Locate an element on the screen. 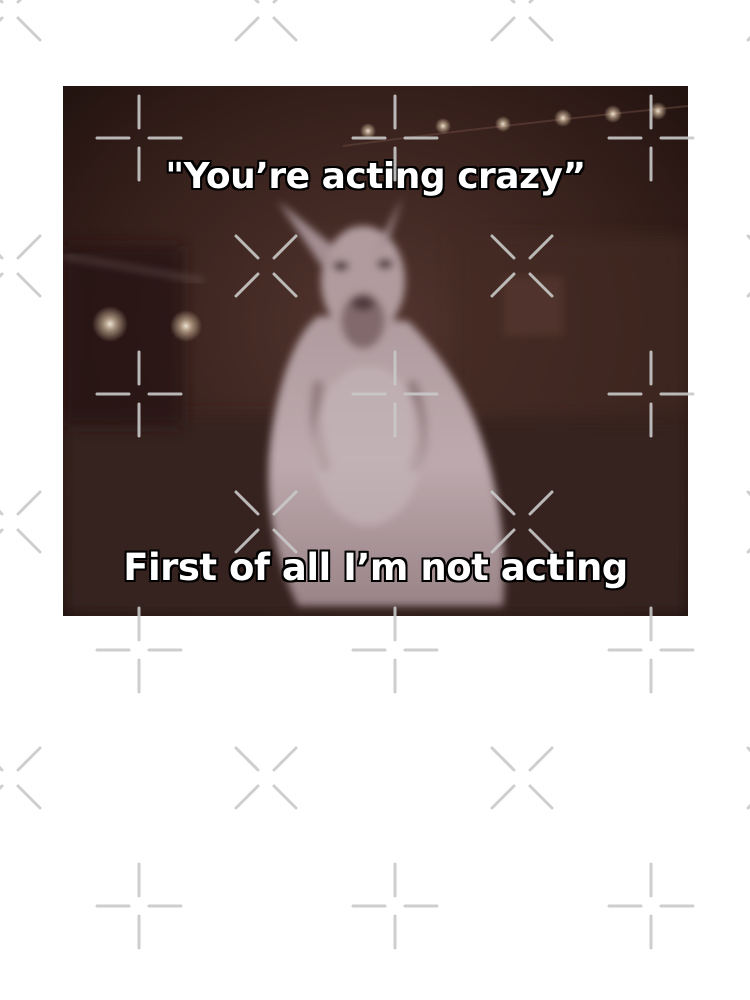 The width and height of the screenshot is (750, 1000). meme-top-caption: "You’re acting crazy” is located at coordinates (375, 176).